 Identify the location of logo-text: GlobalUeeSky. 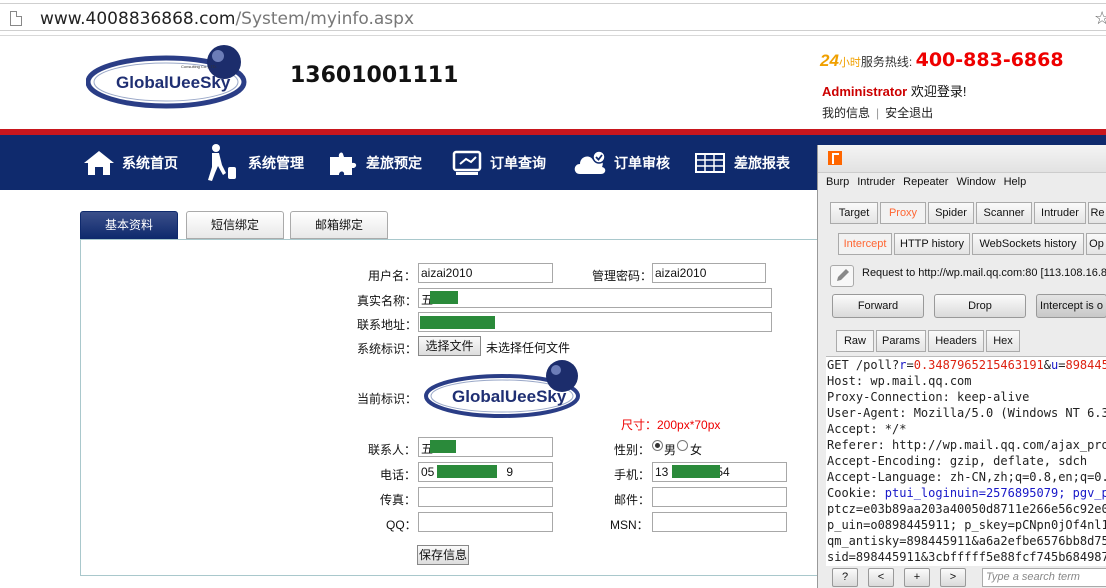
(173, 82).